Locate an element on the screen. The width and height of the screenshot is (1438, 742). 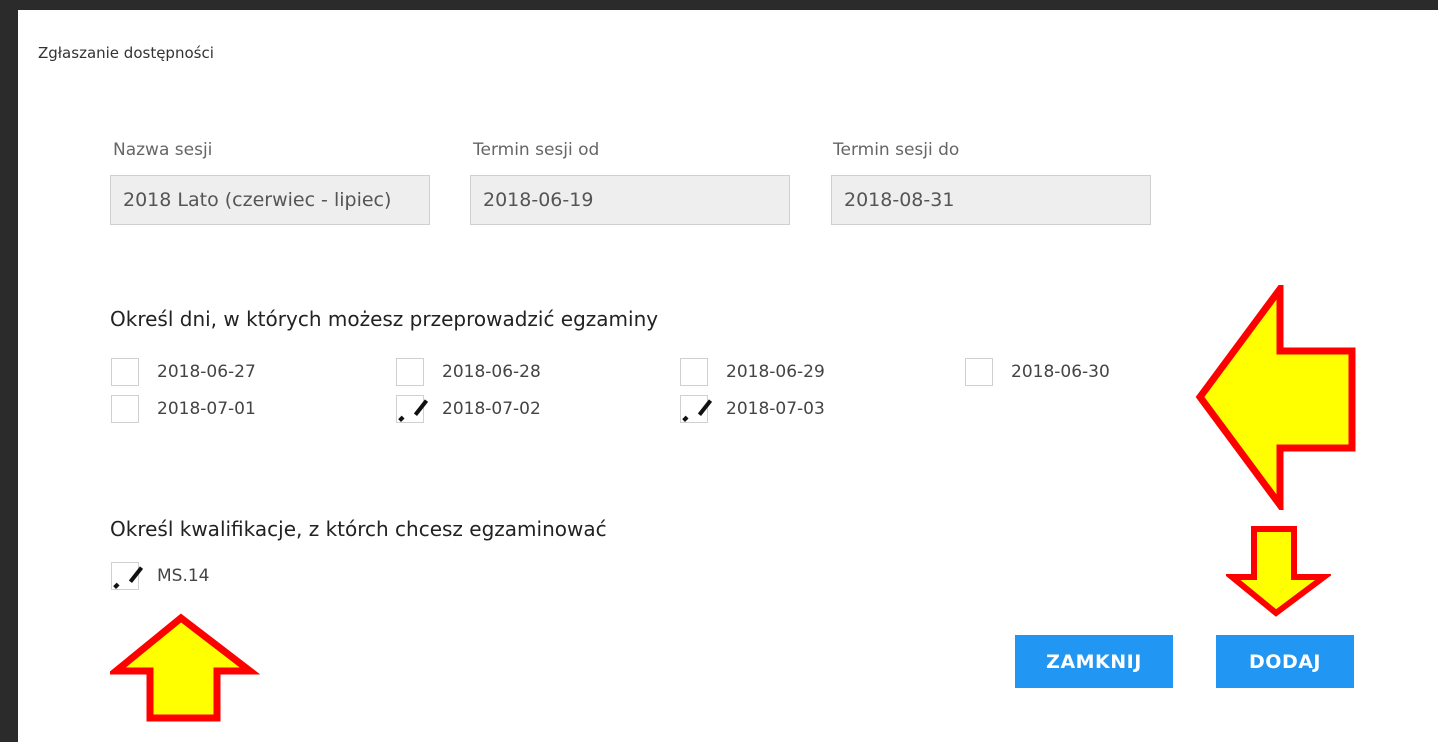
checkbox-label: 2018-07-03 is located at coordinates (775, 409).